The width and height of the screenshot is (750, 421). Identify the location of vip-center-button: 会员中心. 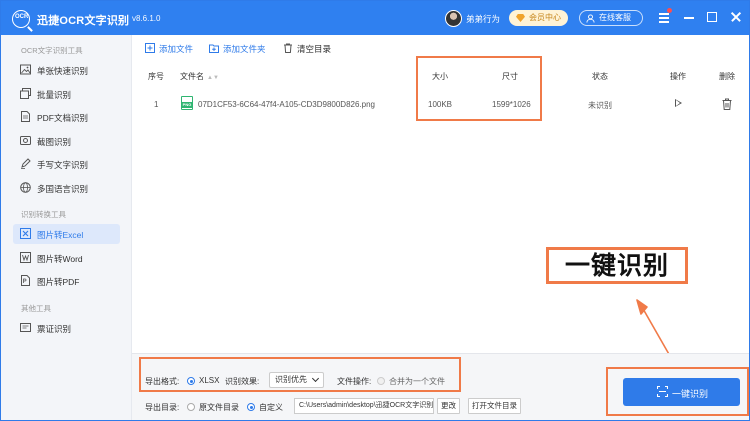
(538, 18).